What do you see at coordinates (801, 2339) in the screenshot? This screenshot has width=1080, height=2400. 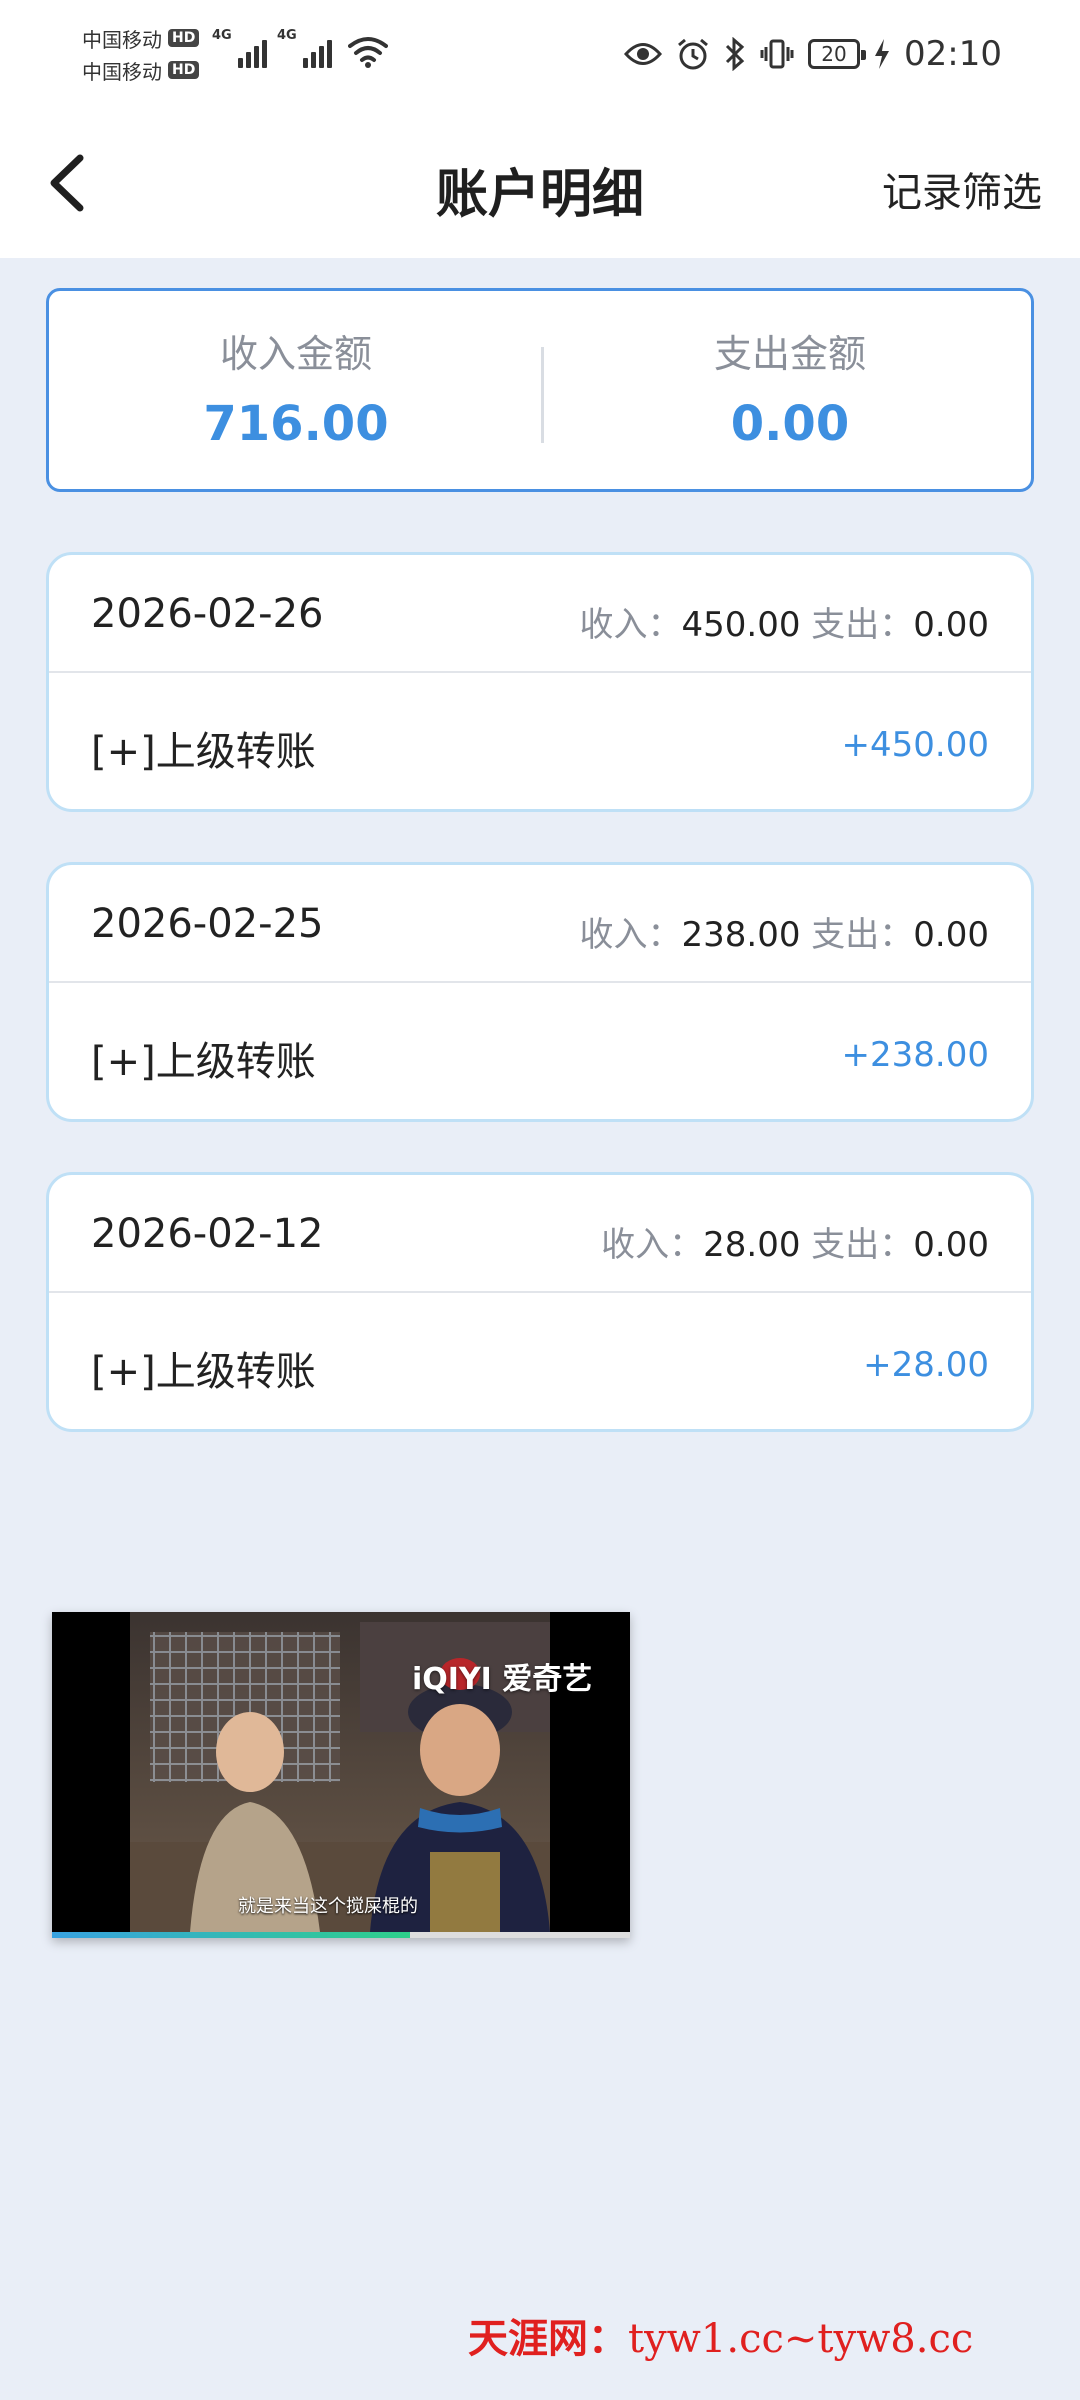 I see `watermark-domains: tyw1.cc~tyw8.cc` at bounding box center [801, 2339].